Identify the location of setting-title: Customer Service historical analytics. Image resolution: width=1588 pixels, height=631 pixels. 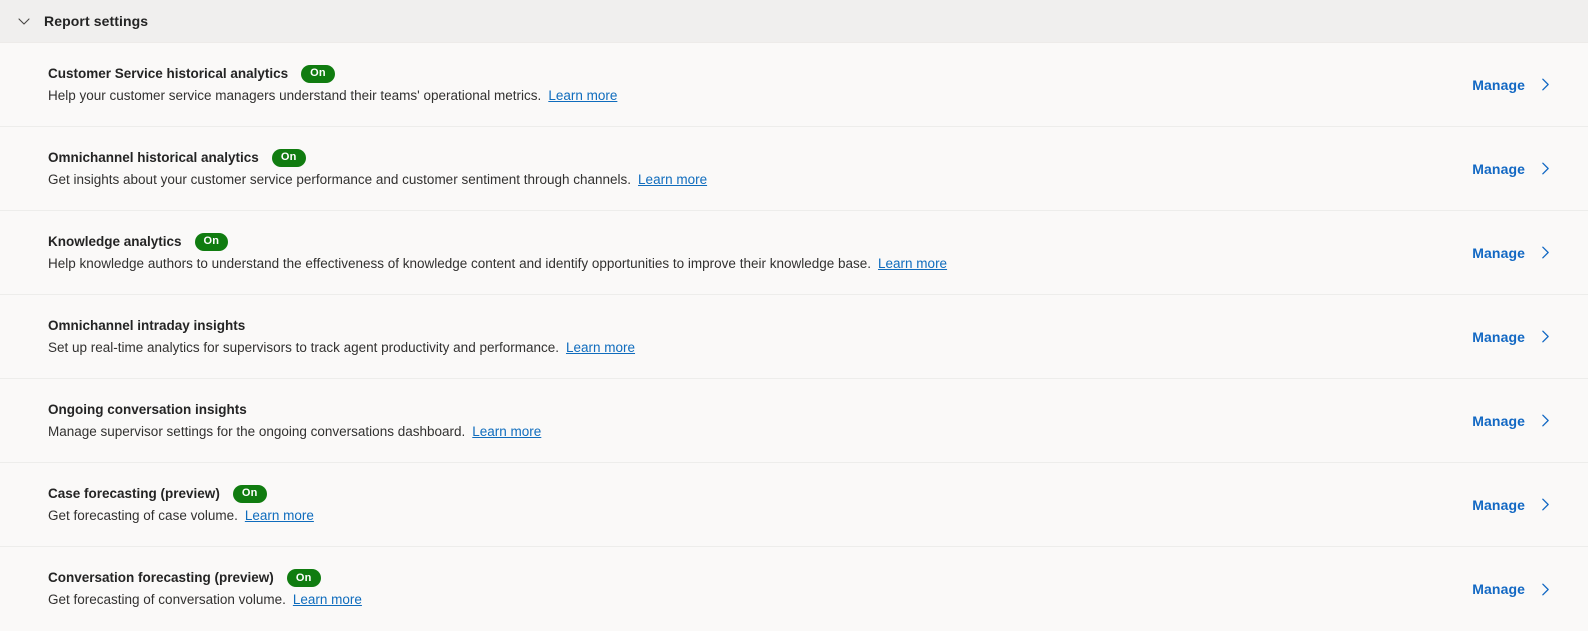
(168, 73).